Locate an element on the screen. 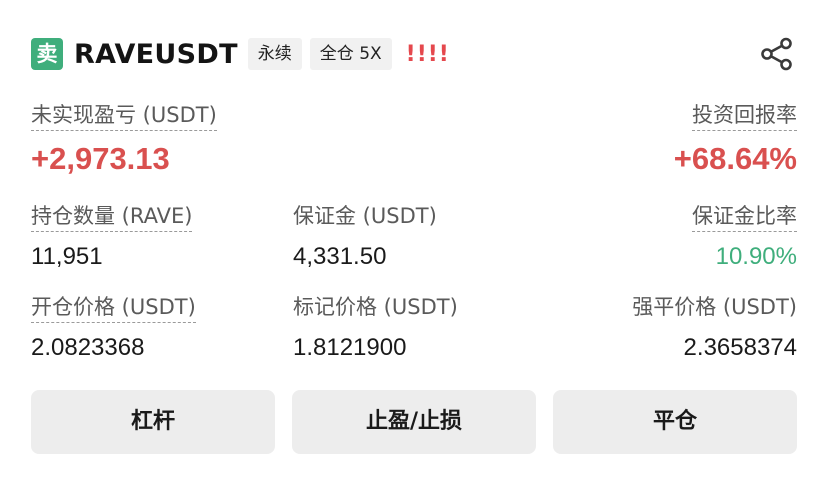 Image resolution: width=828 pixels, height=480 pixels. liquidation-price-label: 强平价格 (USDT) is located at coordinates (714, 307).